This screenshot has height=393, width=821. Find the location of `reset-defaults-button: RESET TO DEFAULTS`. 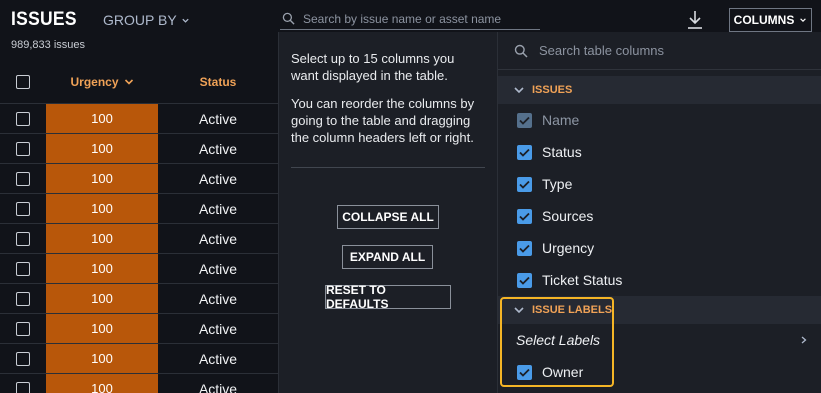

reset-defaults-button: RESET TO DEFAULTS is located at coordinates (388, 297).